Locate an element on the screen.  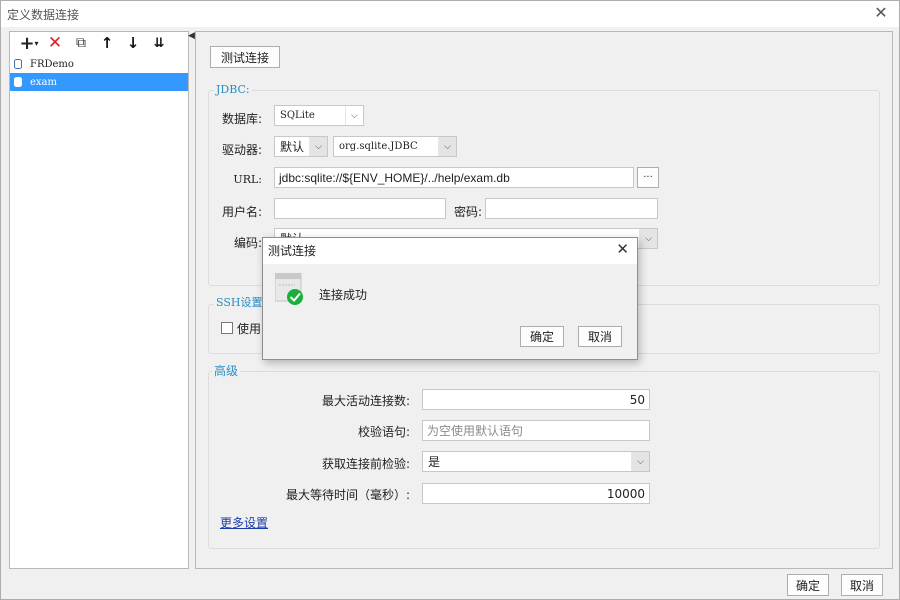
collapse-arrow-icon: ◀ is located at coordinates (191, 36).